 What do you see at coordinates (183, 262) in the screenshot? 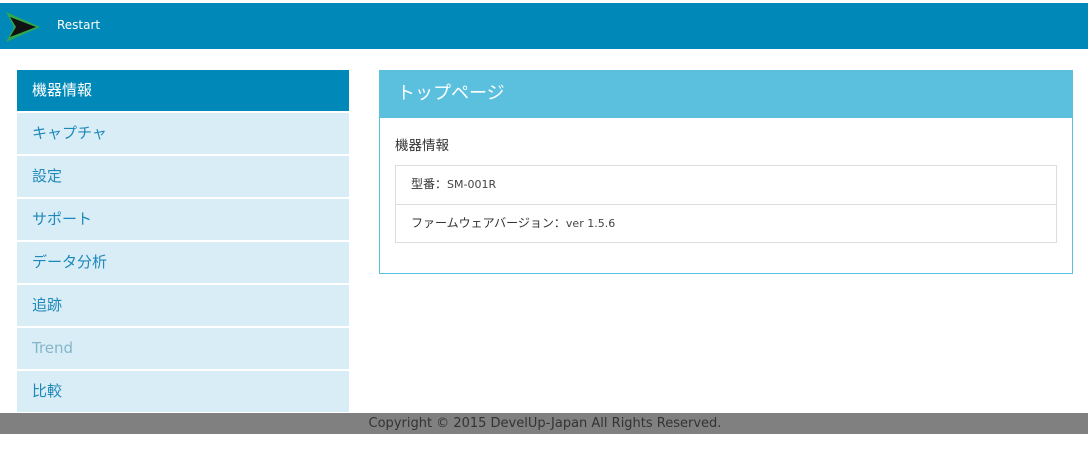
I see `sidebar-item-data-analysis: データ分析` at bounding box center [183, 262].